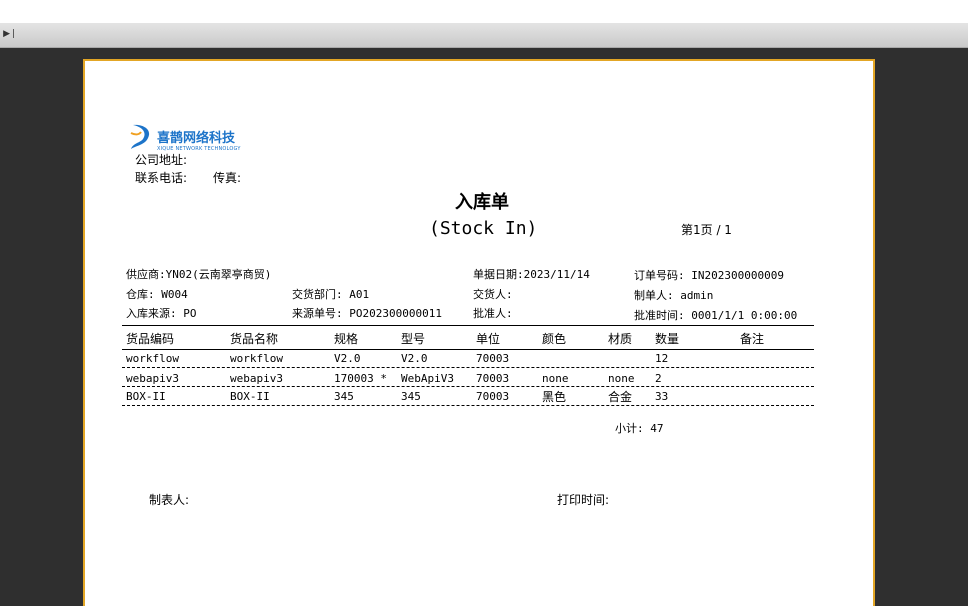  Describe the element at coordinates (488, 339) in the screenshot. I see `column-header-unit: 单位` at that location.